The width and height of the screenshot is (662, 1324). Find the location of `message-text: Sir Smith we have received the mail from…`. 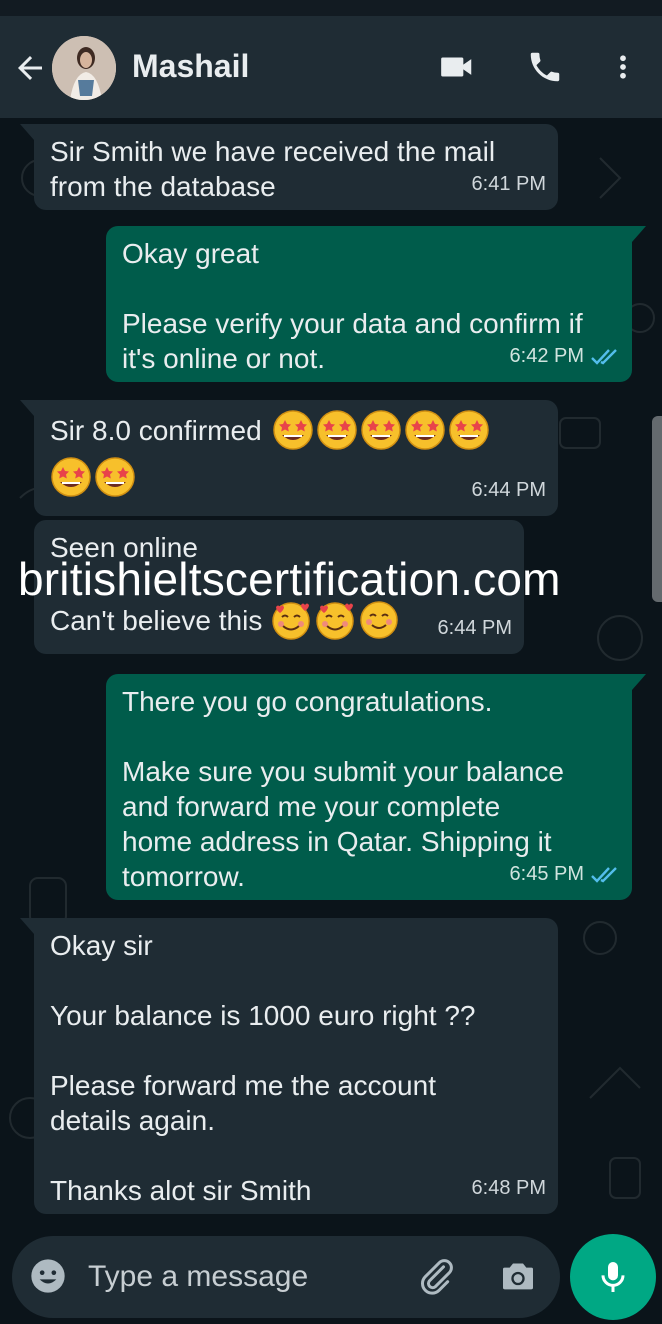

message-text: Sir Smith we have received the mail from… is located at coordinates (273, 169).